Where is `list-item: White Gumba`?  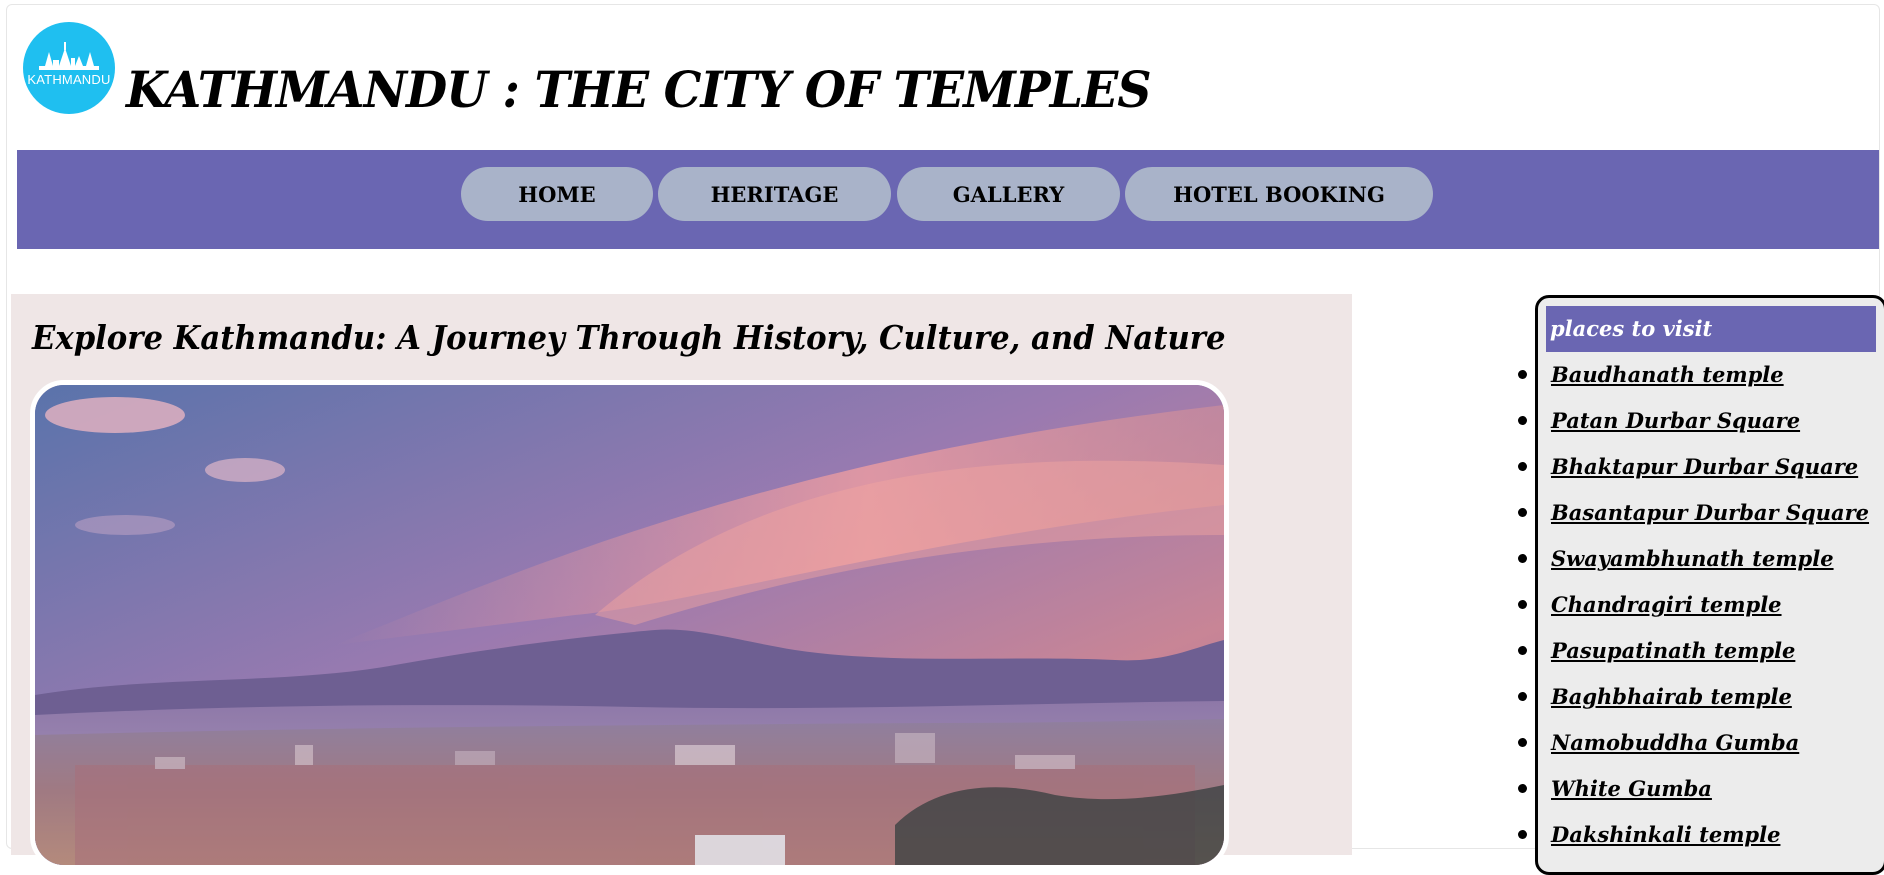
list-item: White Gumba is located at coordinates (1701, 789).